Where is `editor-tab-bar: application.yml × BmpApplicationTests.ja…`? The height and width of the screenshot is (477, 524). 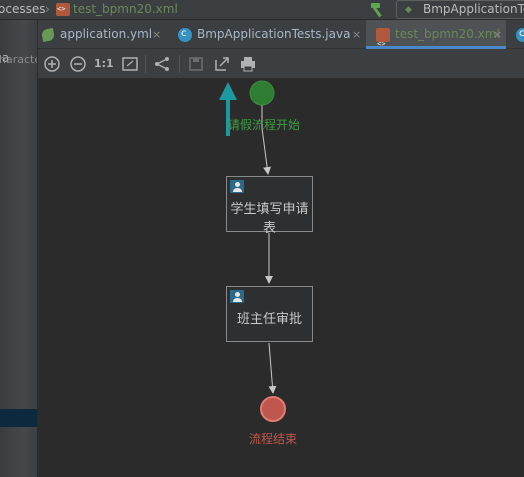 editor-tab-bar: application.yml × BmpApplicationTests.ja… is located at coordinates (281, 39).